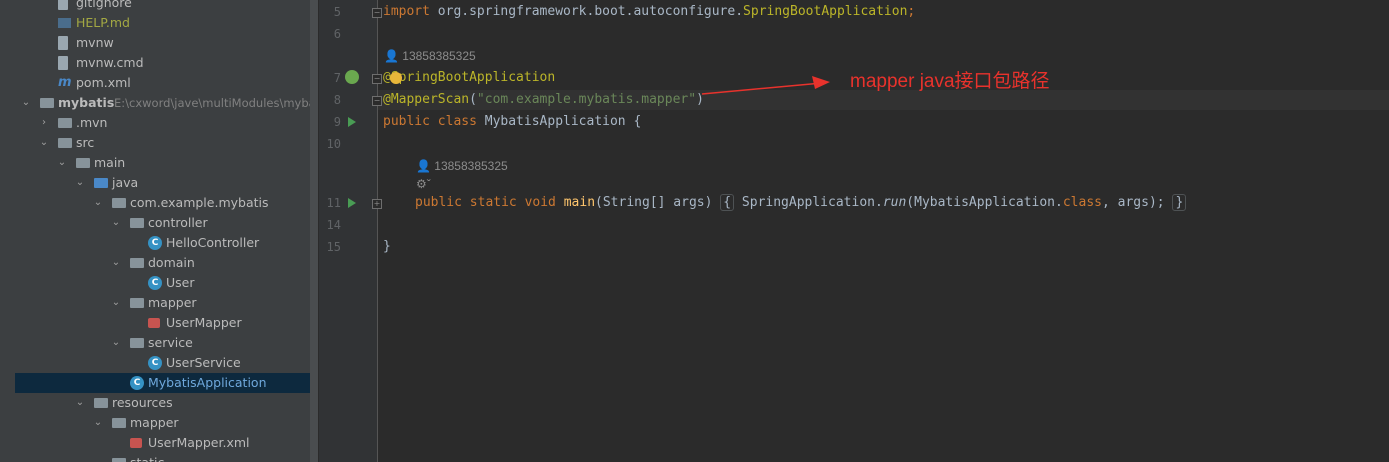  Describe the element at coordinates (426, 99) in the screenshot. I see `annotation: @MapperScan` at that location.